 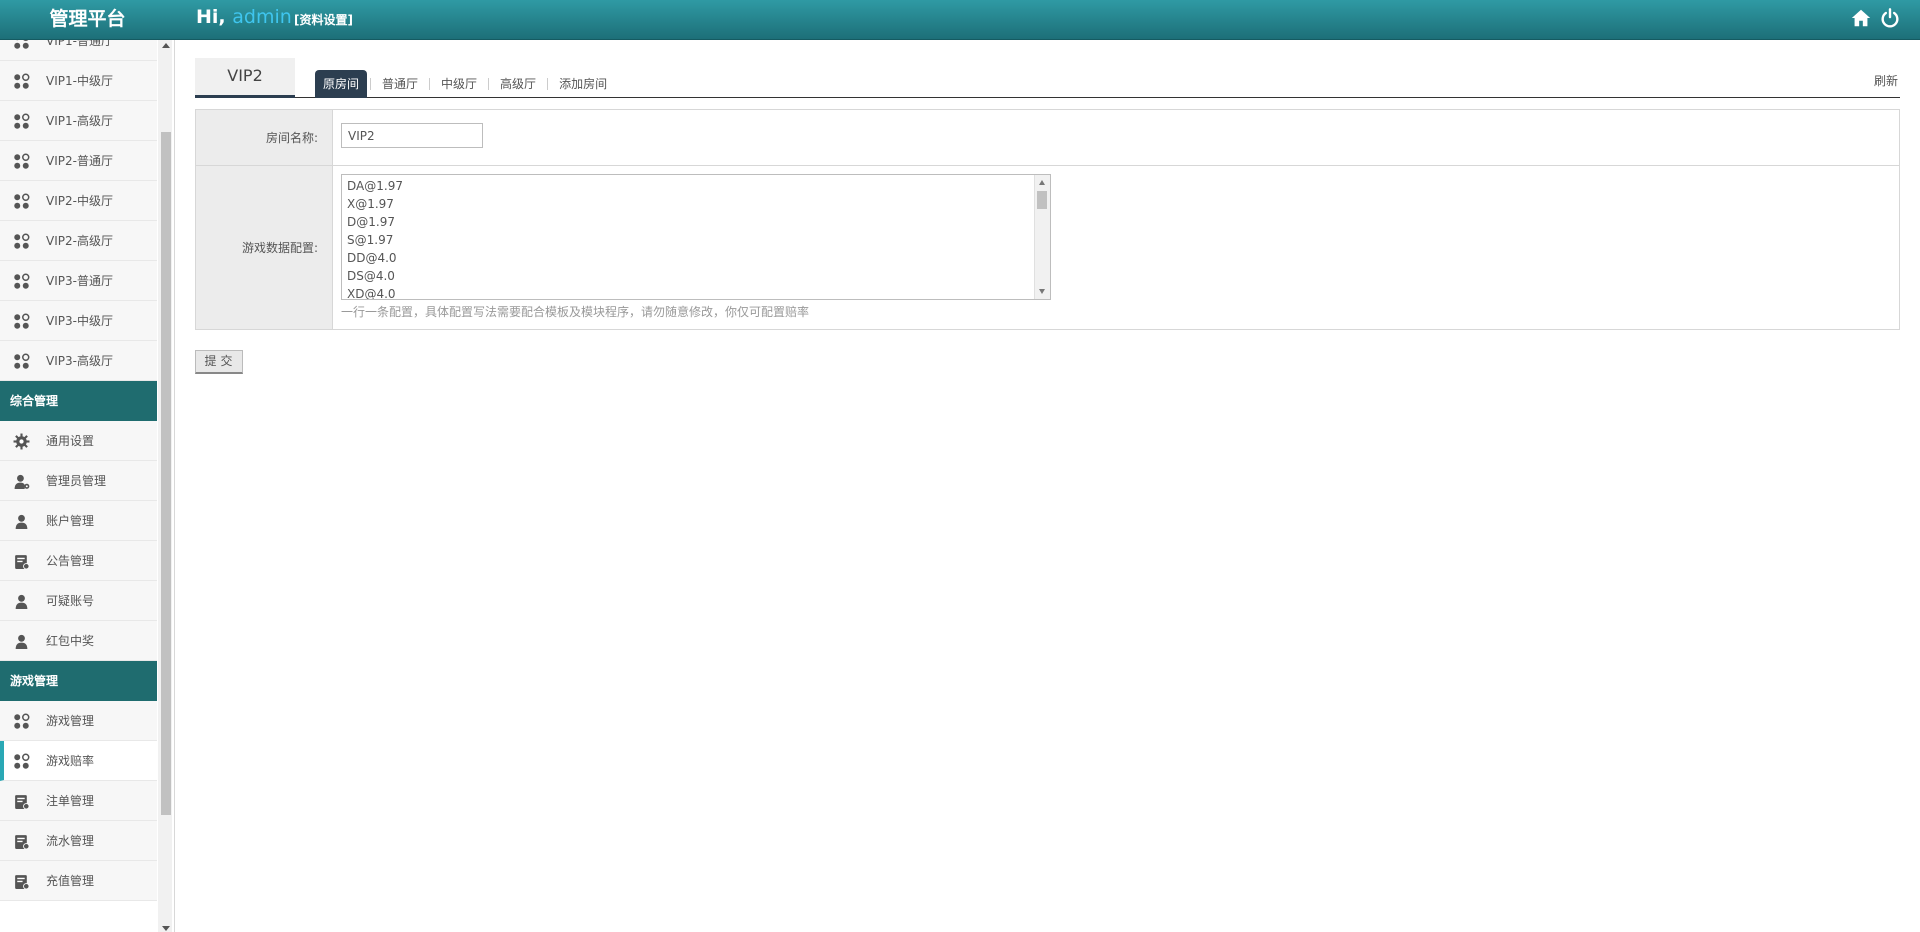 What do you see at coordinates (1042, 182) in the screenshot?
I see `textarea-scroll-up-icon` at bounding box center [1042, 182].